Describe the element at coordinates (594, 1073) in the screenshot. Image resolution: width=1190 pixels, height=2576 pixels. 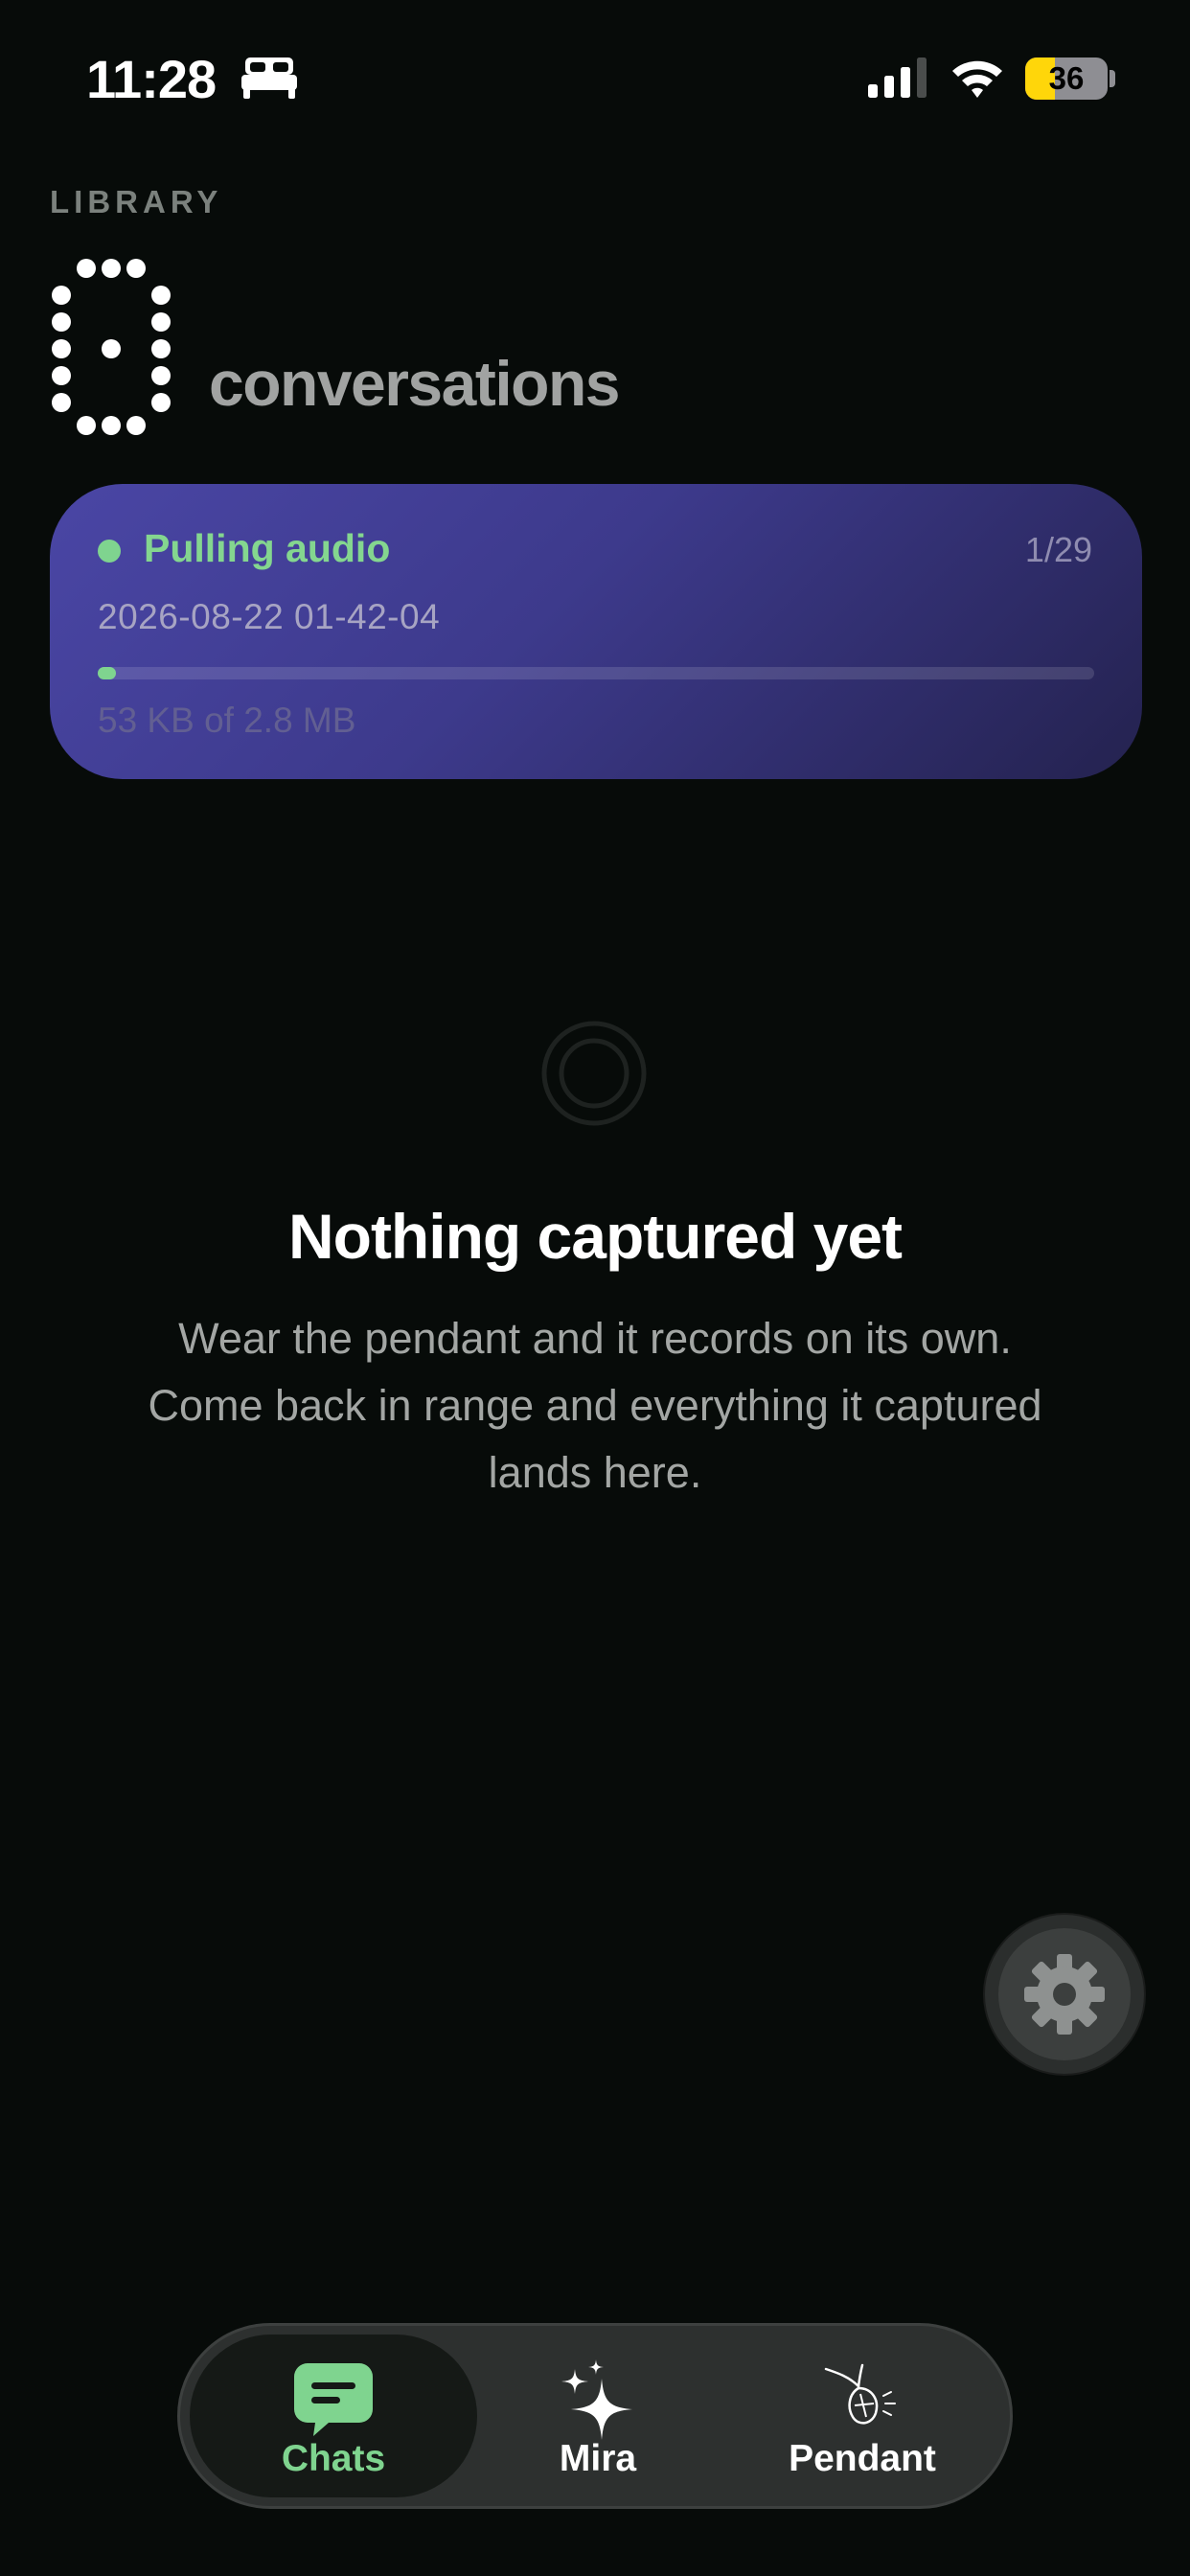
I see `empty-ring-icon` at that location.